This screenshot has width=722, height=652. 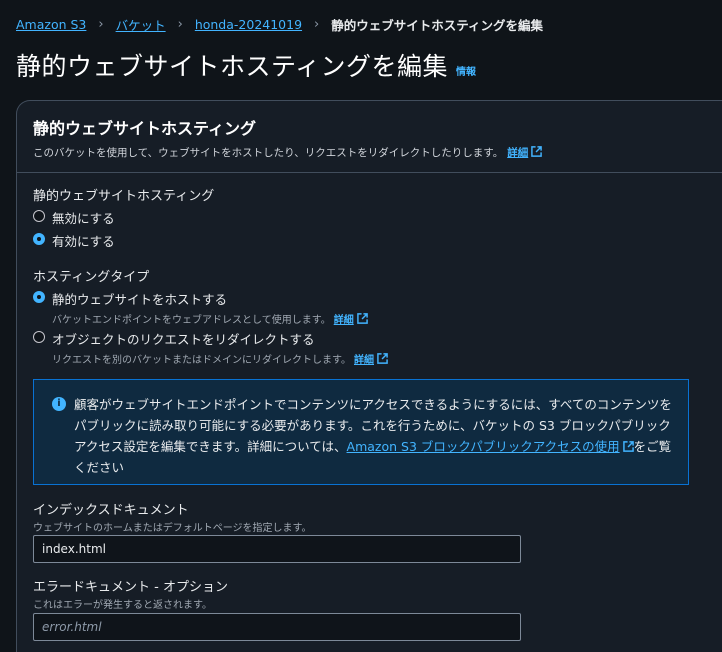 What do you see at coordinates (191, 320) in the screenshot?
I see `radio-host-static-desc-text: バケットエンドポイントをウェブアドレスとして使用します。` at bounding box center [191, 320].